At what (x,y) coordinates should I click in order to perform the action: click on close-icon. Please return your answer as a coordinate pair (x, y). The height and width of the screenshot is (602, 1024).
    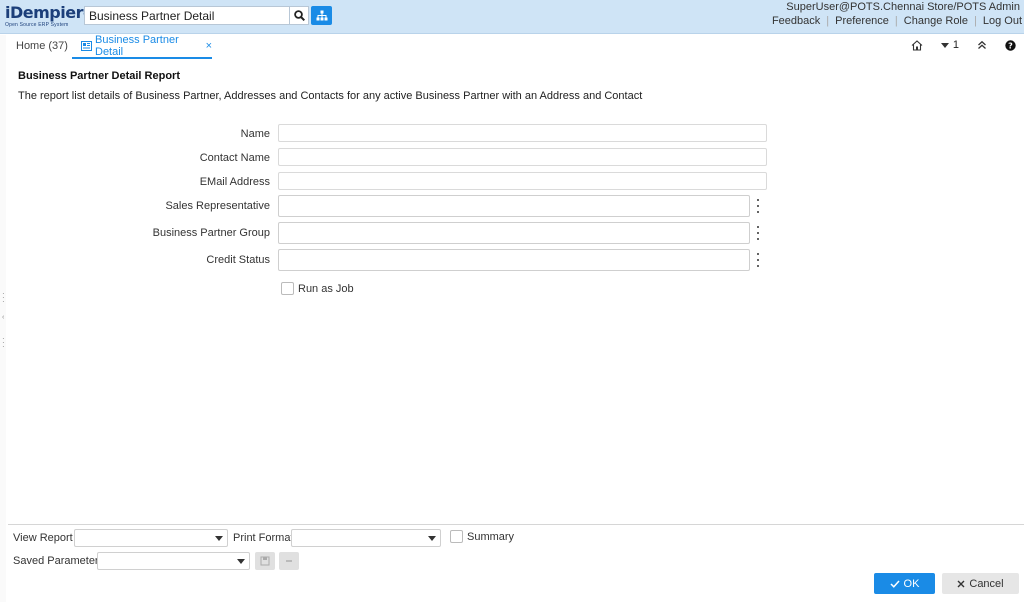
    Looking at the image, I should click on (961, 583).